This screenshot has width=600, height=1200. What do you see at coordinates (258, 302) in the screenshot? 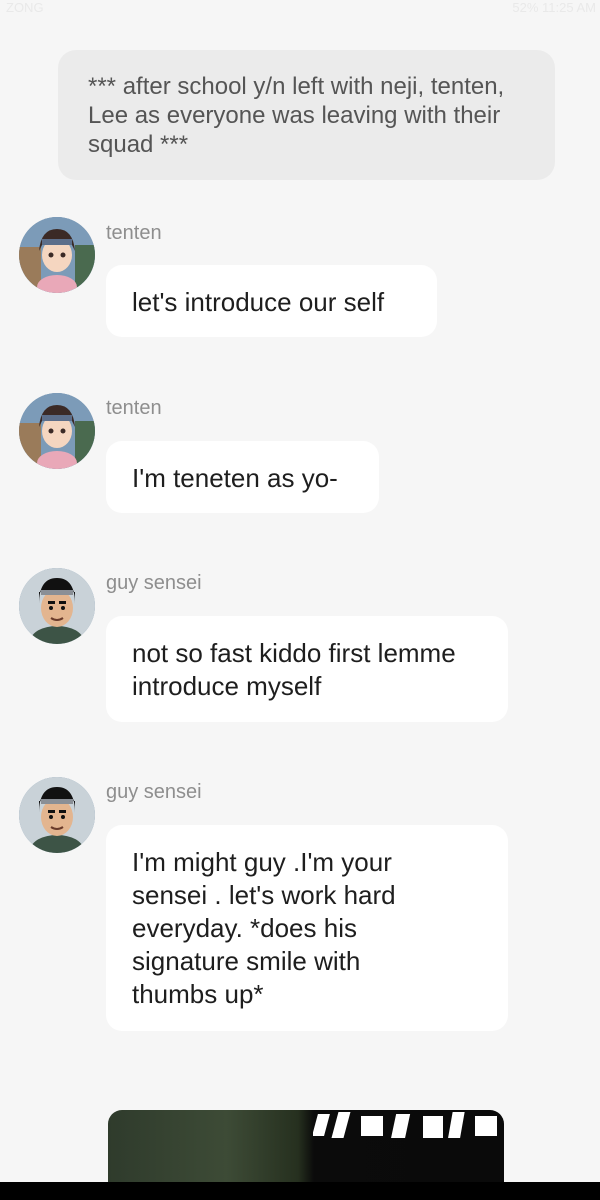
I see `message-text: let's introduce our self` at bounding box center [258, 302].